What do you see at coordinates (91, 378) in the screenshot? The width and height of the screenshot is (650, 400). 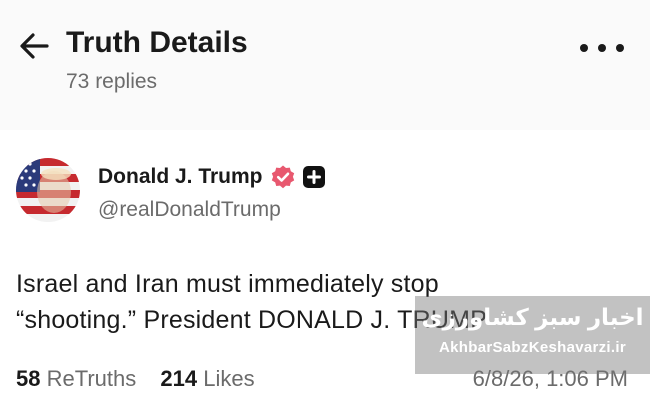 I see `retruths-label: ReTruths` at bounding box center [91, 378].